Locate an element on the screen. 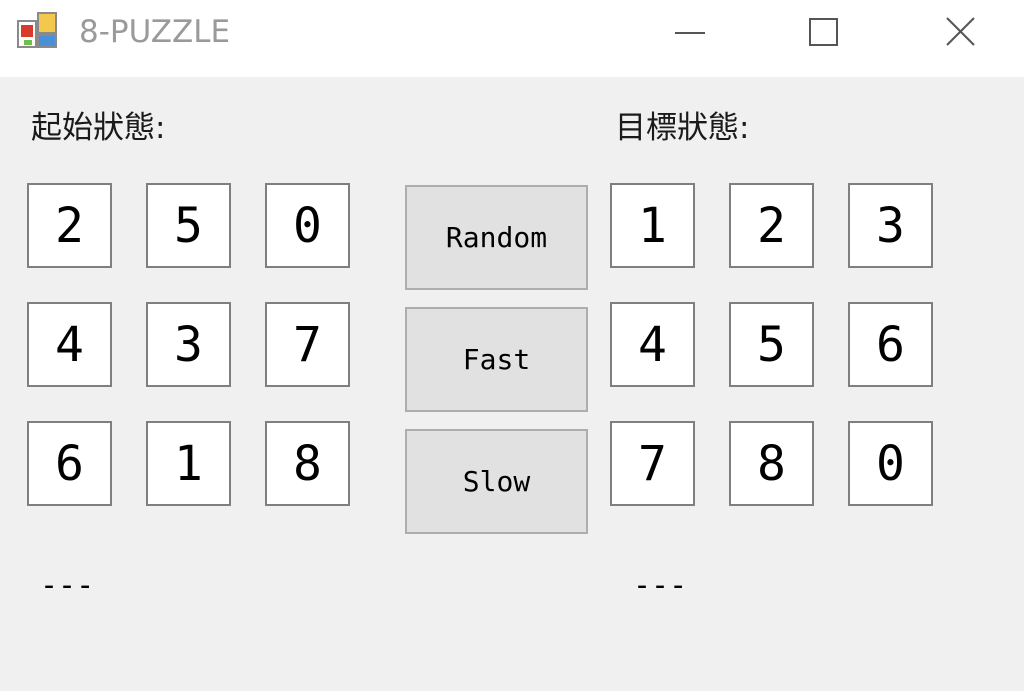 The width and height of the screenshot is (1024, 691). start-tile: 2 is located at coordinates (69, 225).